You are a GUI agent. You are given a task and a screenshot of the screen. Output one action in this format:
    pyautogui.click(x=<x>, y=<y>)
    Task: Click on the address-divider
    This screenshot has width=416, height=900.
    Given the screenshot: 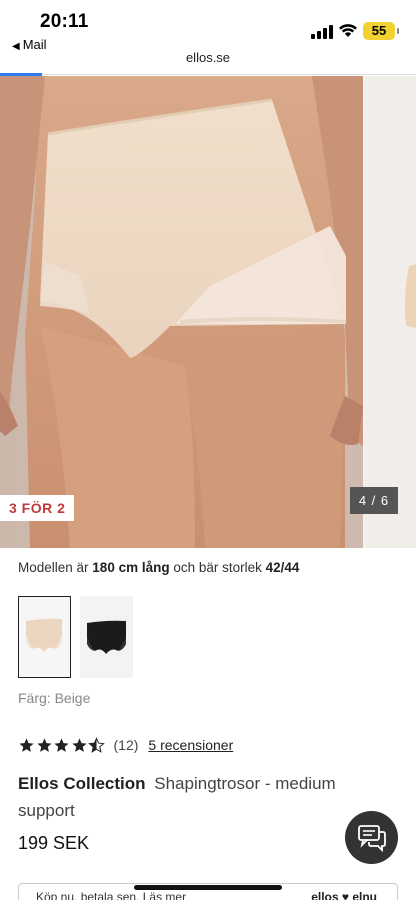 What is the action you would take?
    pyautogui.click(x=229, y=74)
    